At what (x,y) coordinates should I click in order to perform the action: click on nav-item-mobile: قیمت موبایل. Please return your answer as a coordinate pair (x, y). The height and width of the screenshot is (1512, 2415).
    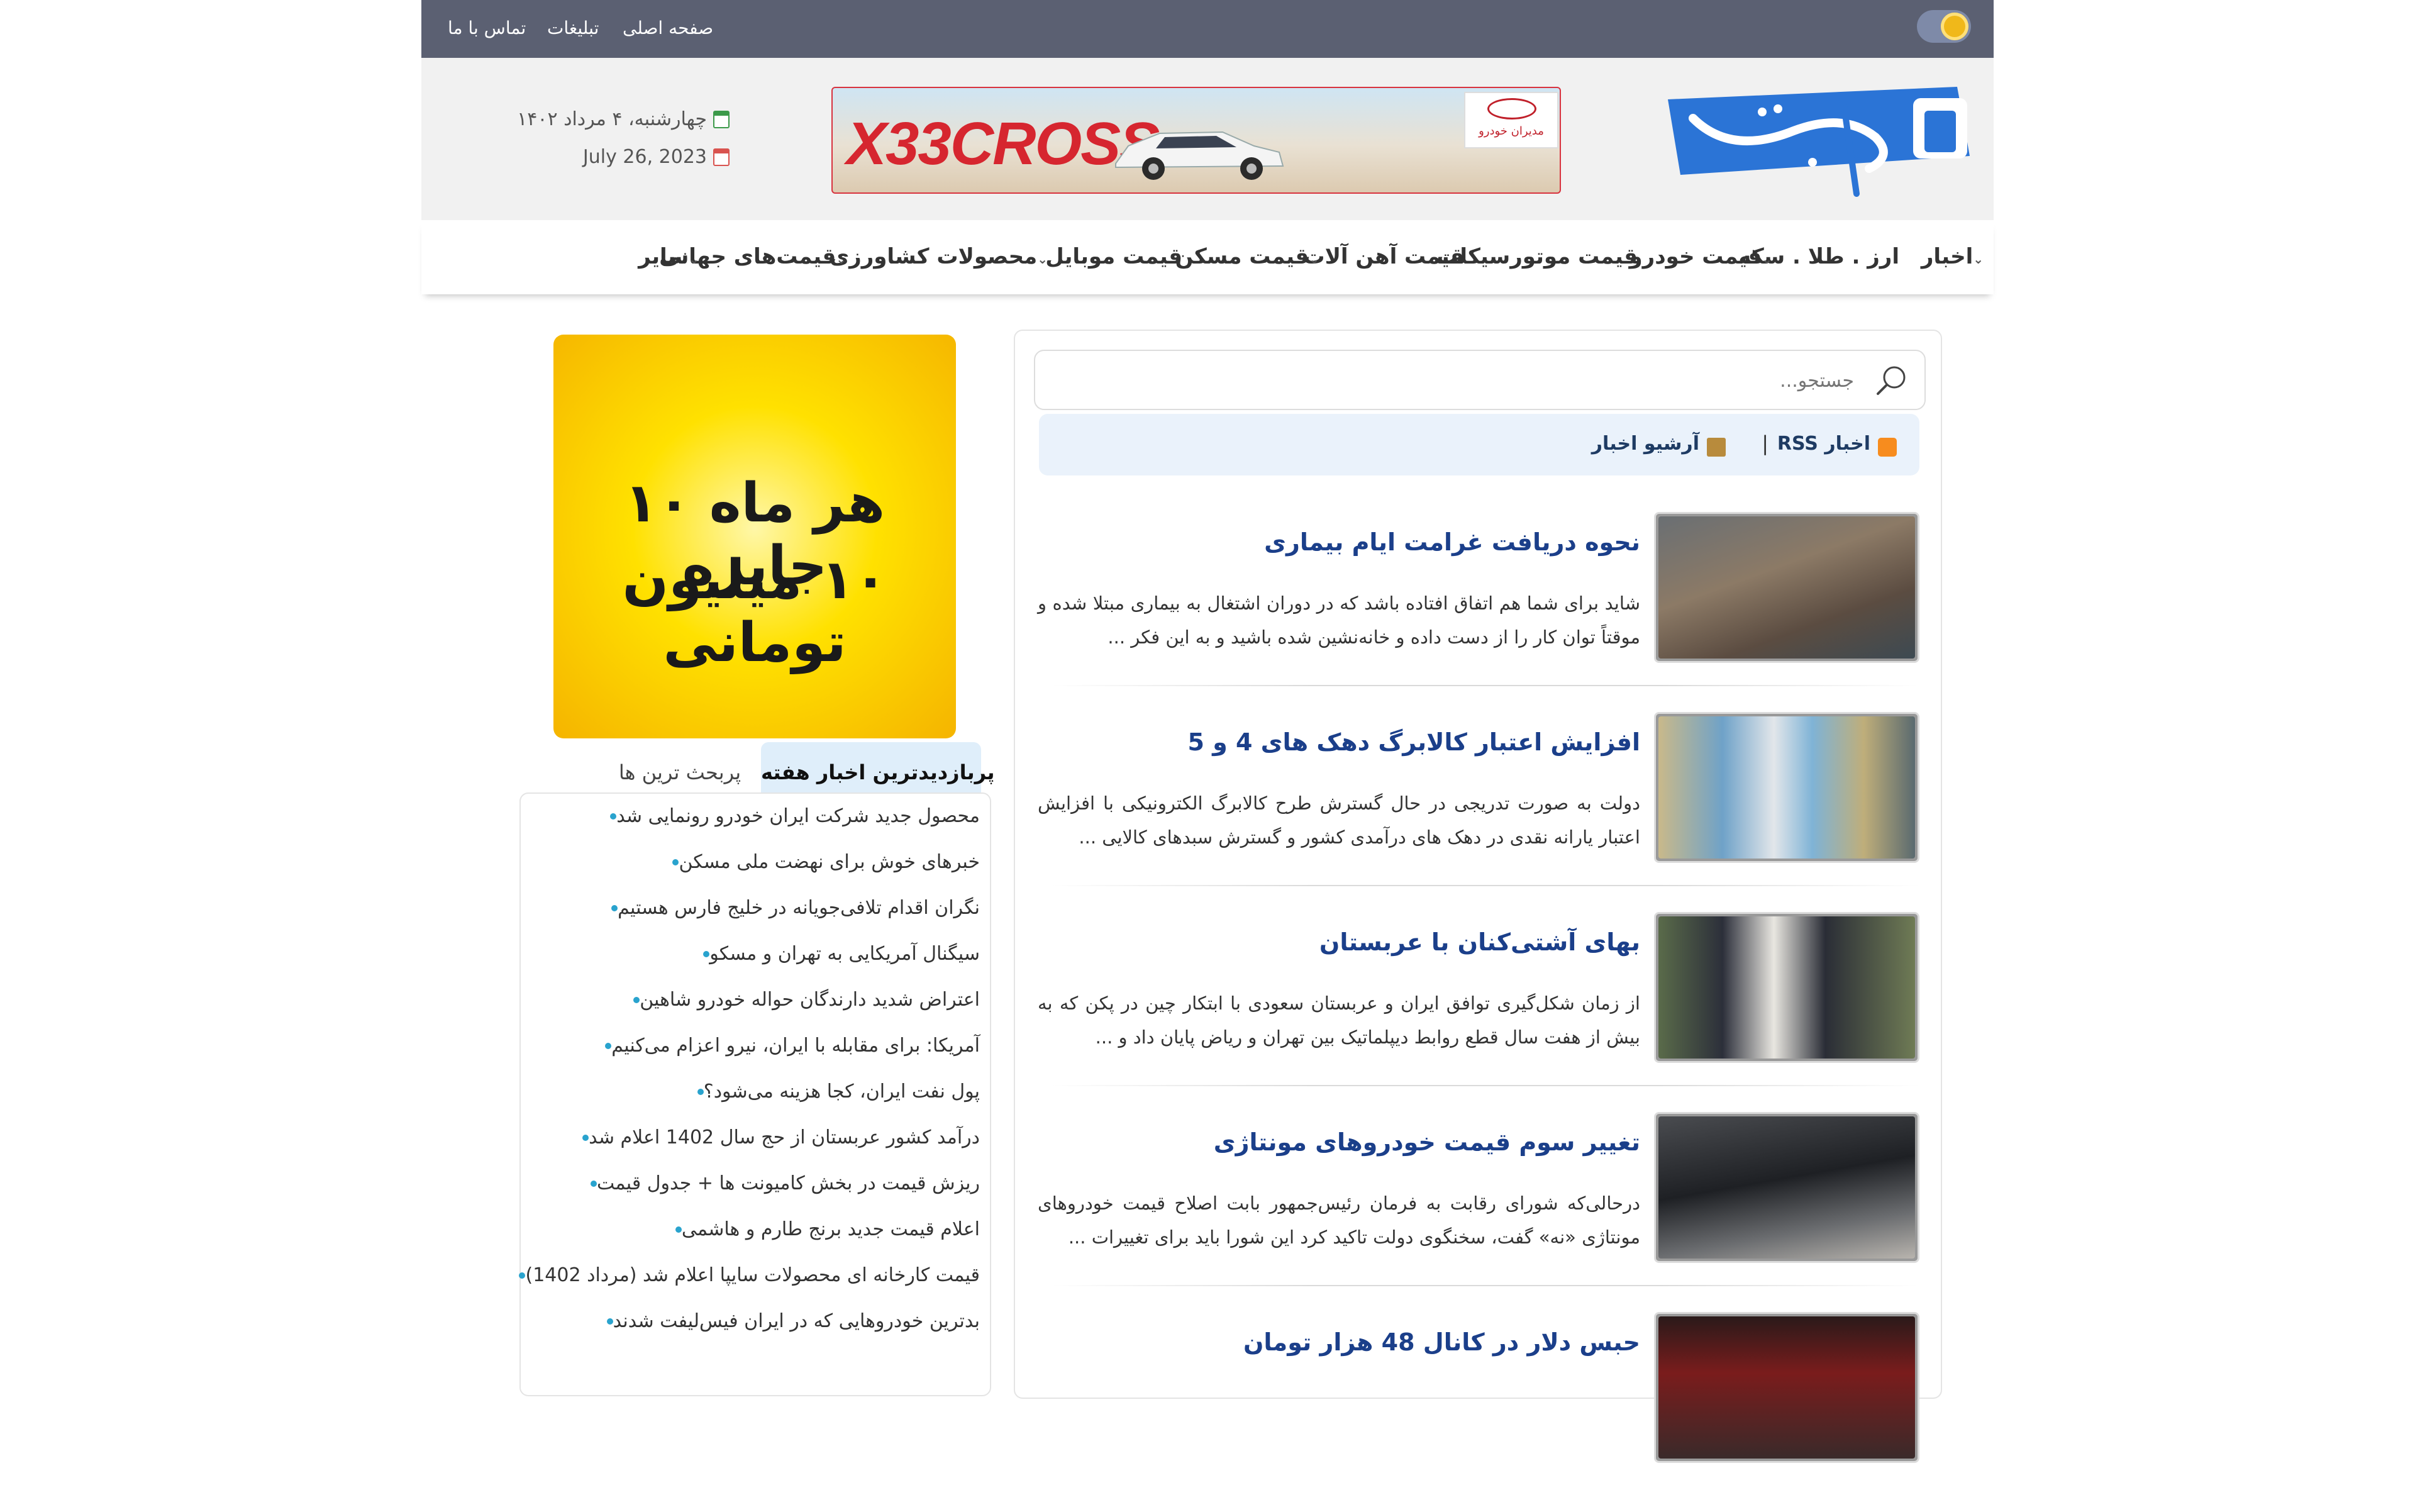
    Looking at the image, I should click on (1113, 256).